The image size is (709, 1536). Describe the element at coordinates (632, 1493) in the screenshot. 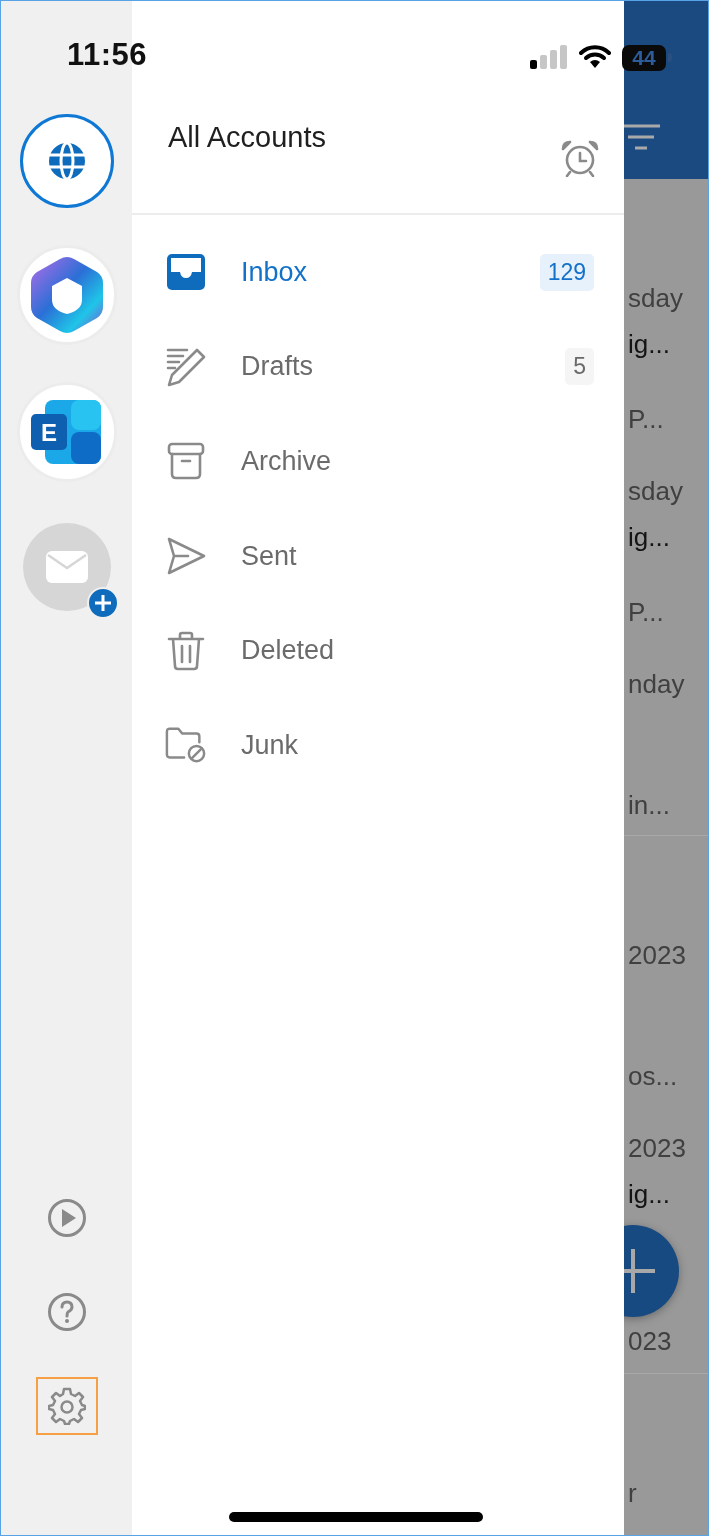

I see `message-date: r` at that location.